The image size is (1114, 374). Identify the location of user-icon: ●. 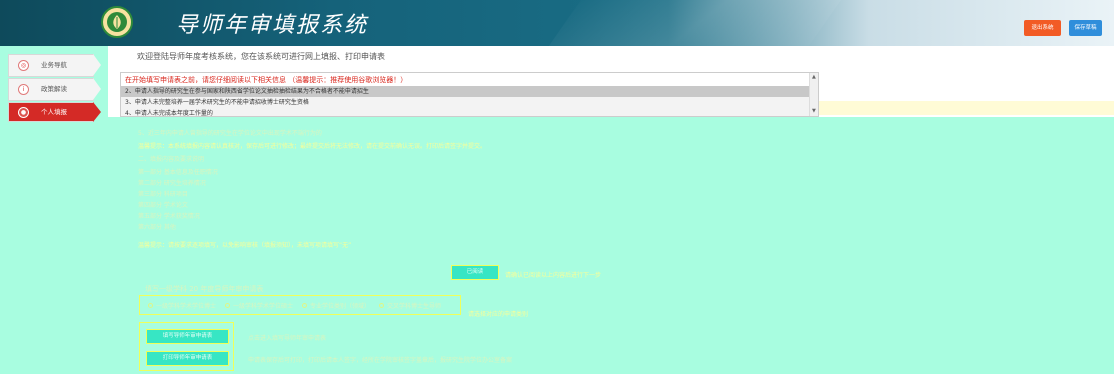
(23, 112).